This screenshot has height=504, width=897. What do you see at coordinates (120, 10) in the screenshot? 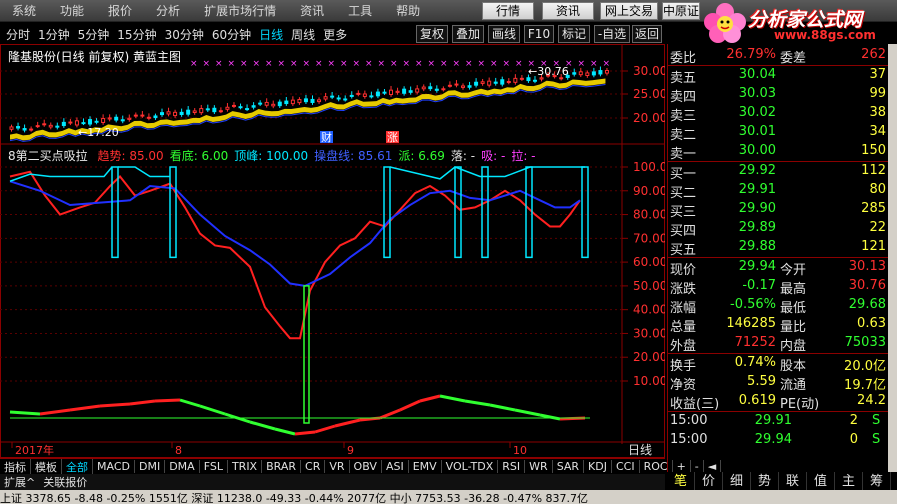
I see `menu-quote: 报价` at bounding box center [120, 10].